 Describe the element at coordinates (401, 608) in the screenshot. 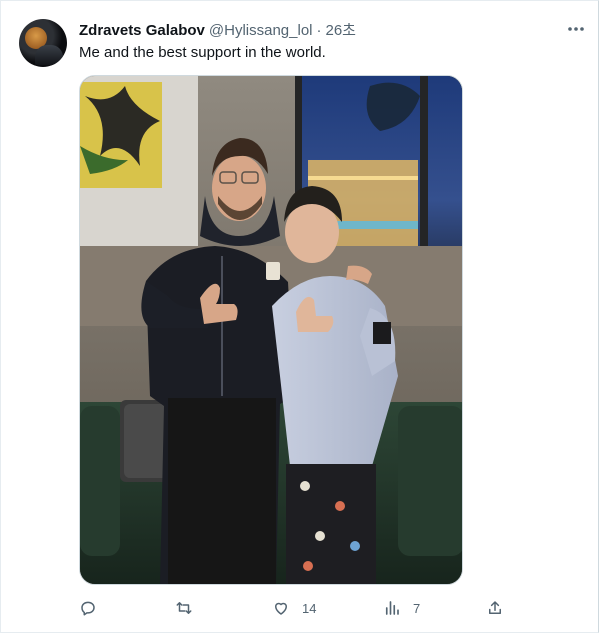

I see `views-button: 7` at that location.